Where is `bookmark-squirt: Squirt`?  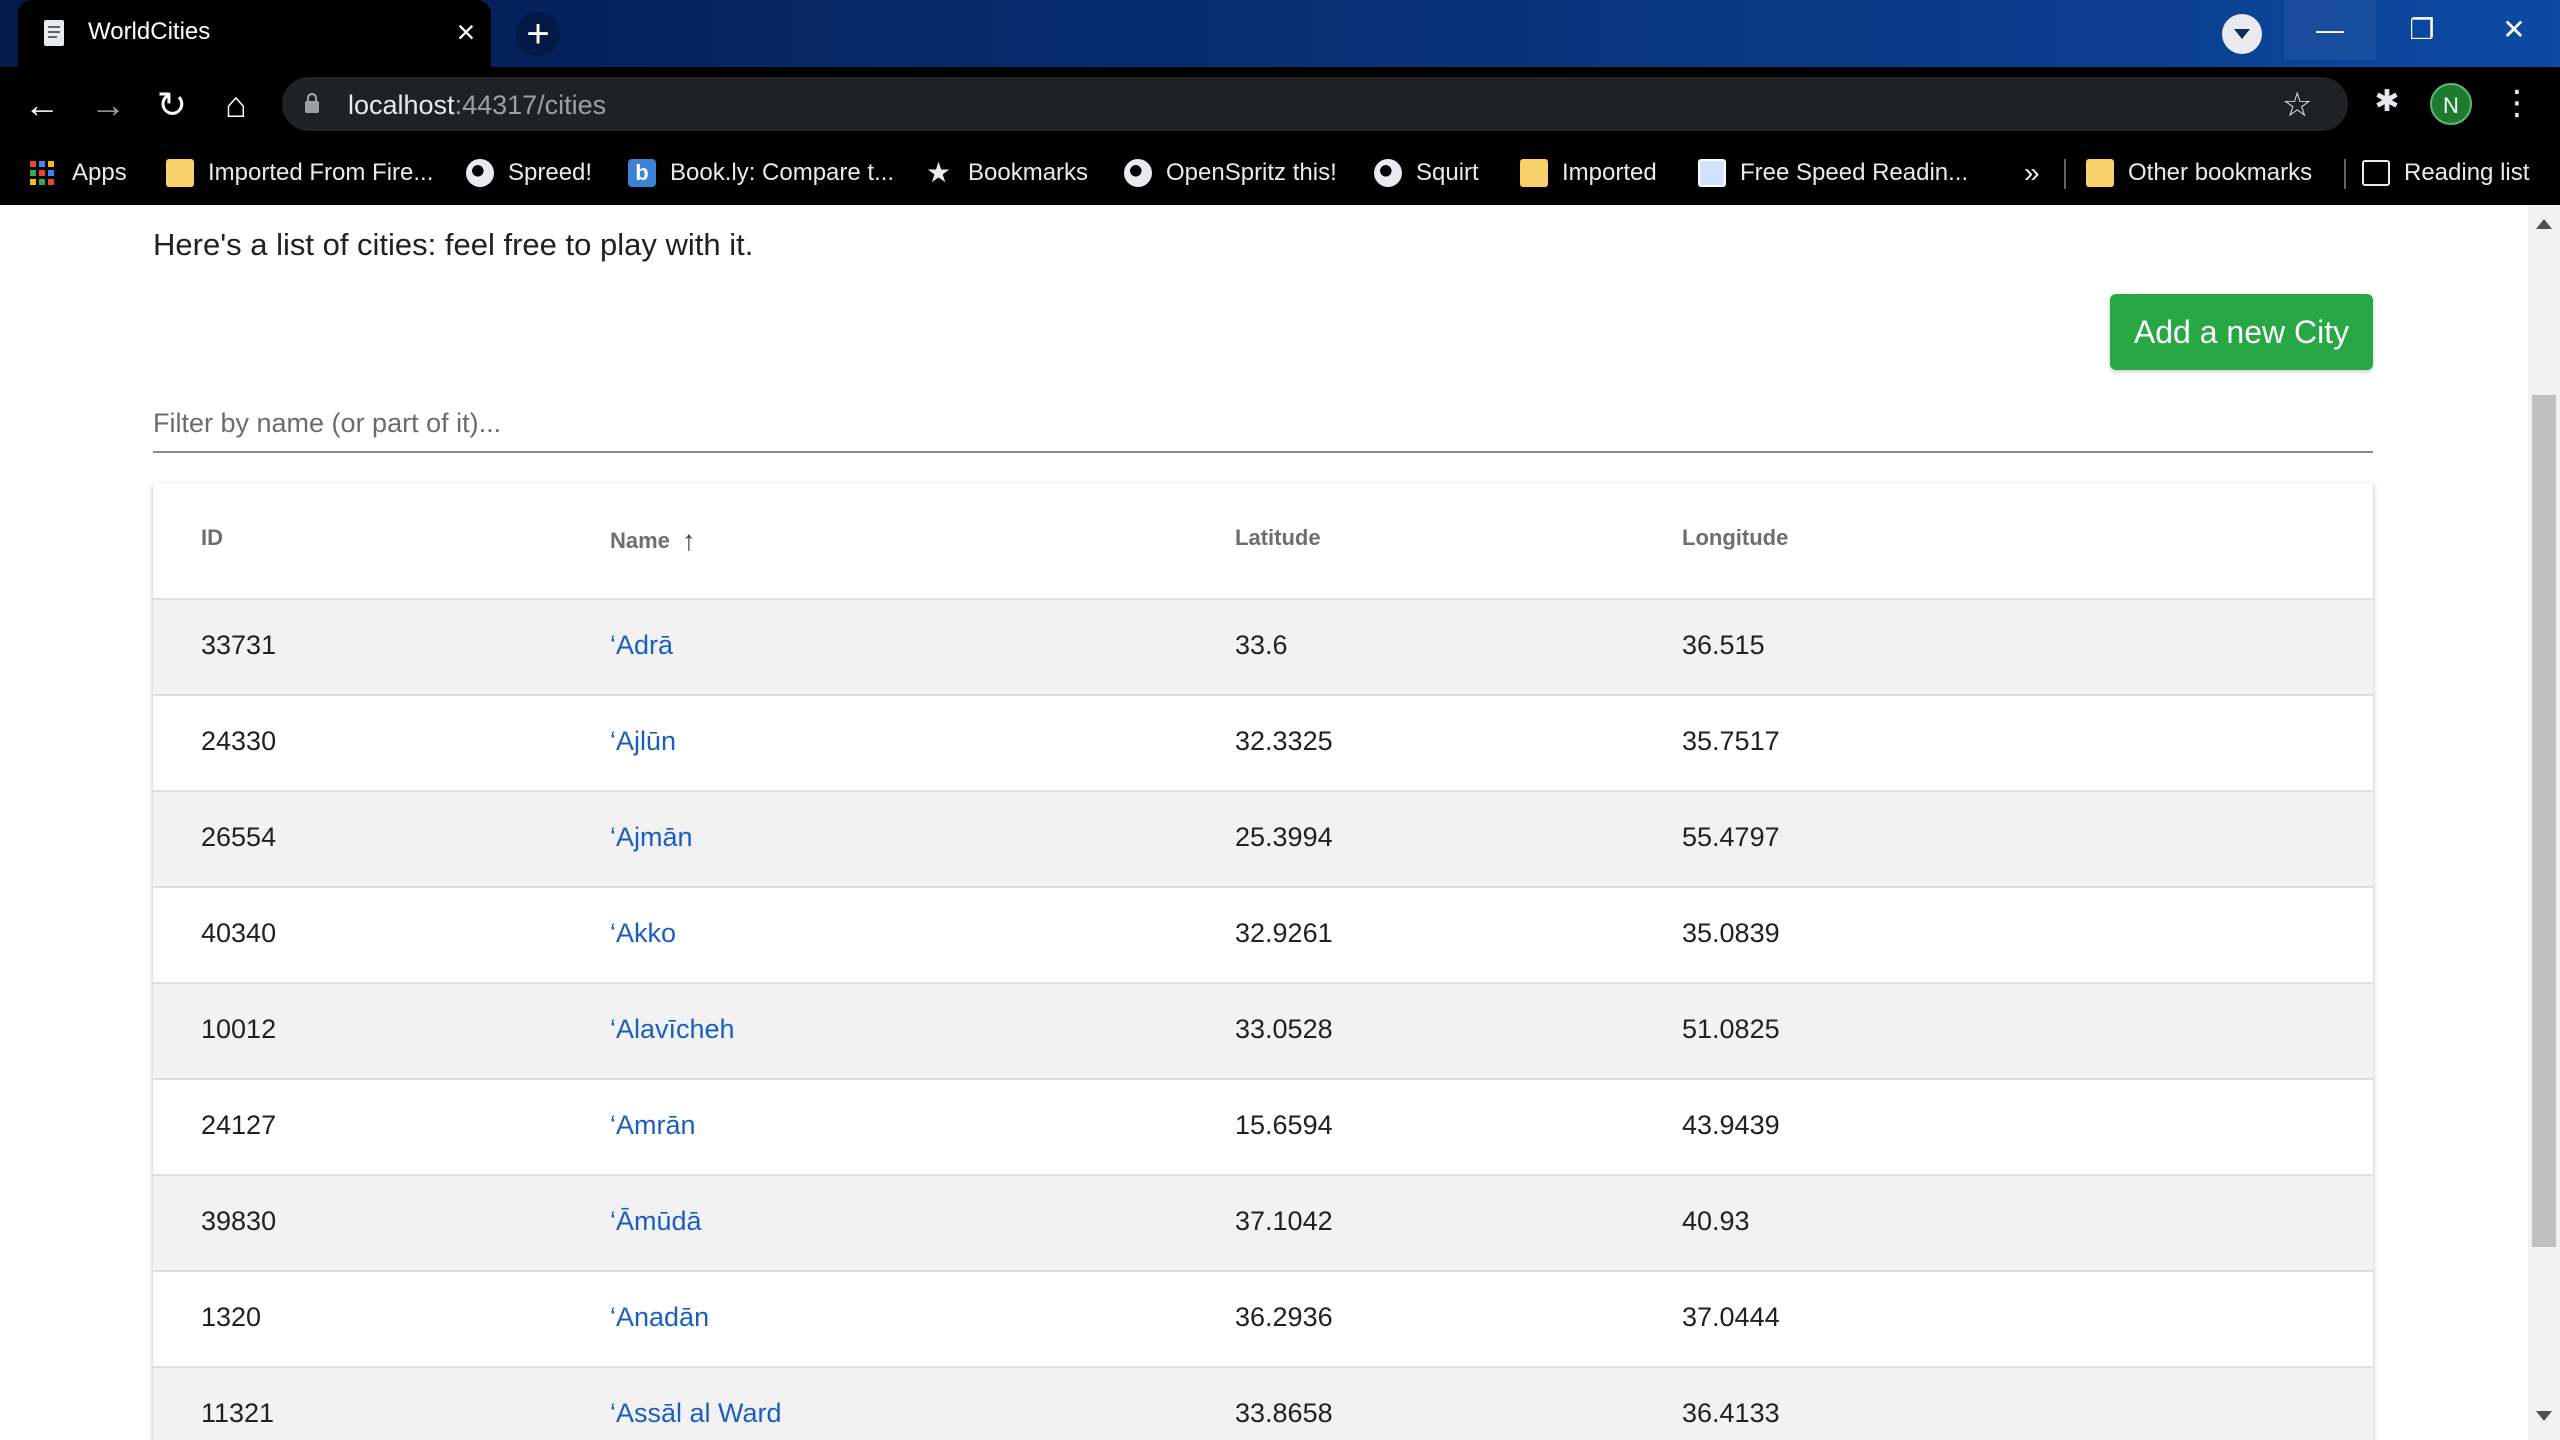
bookmark-squirt: Squirt is located at coordinates (1426, 173).